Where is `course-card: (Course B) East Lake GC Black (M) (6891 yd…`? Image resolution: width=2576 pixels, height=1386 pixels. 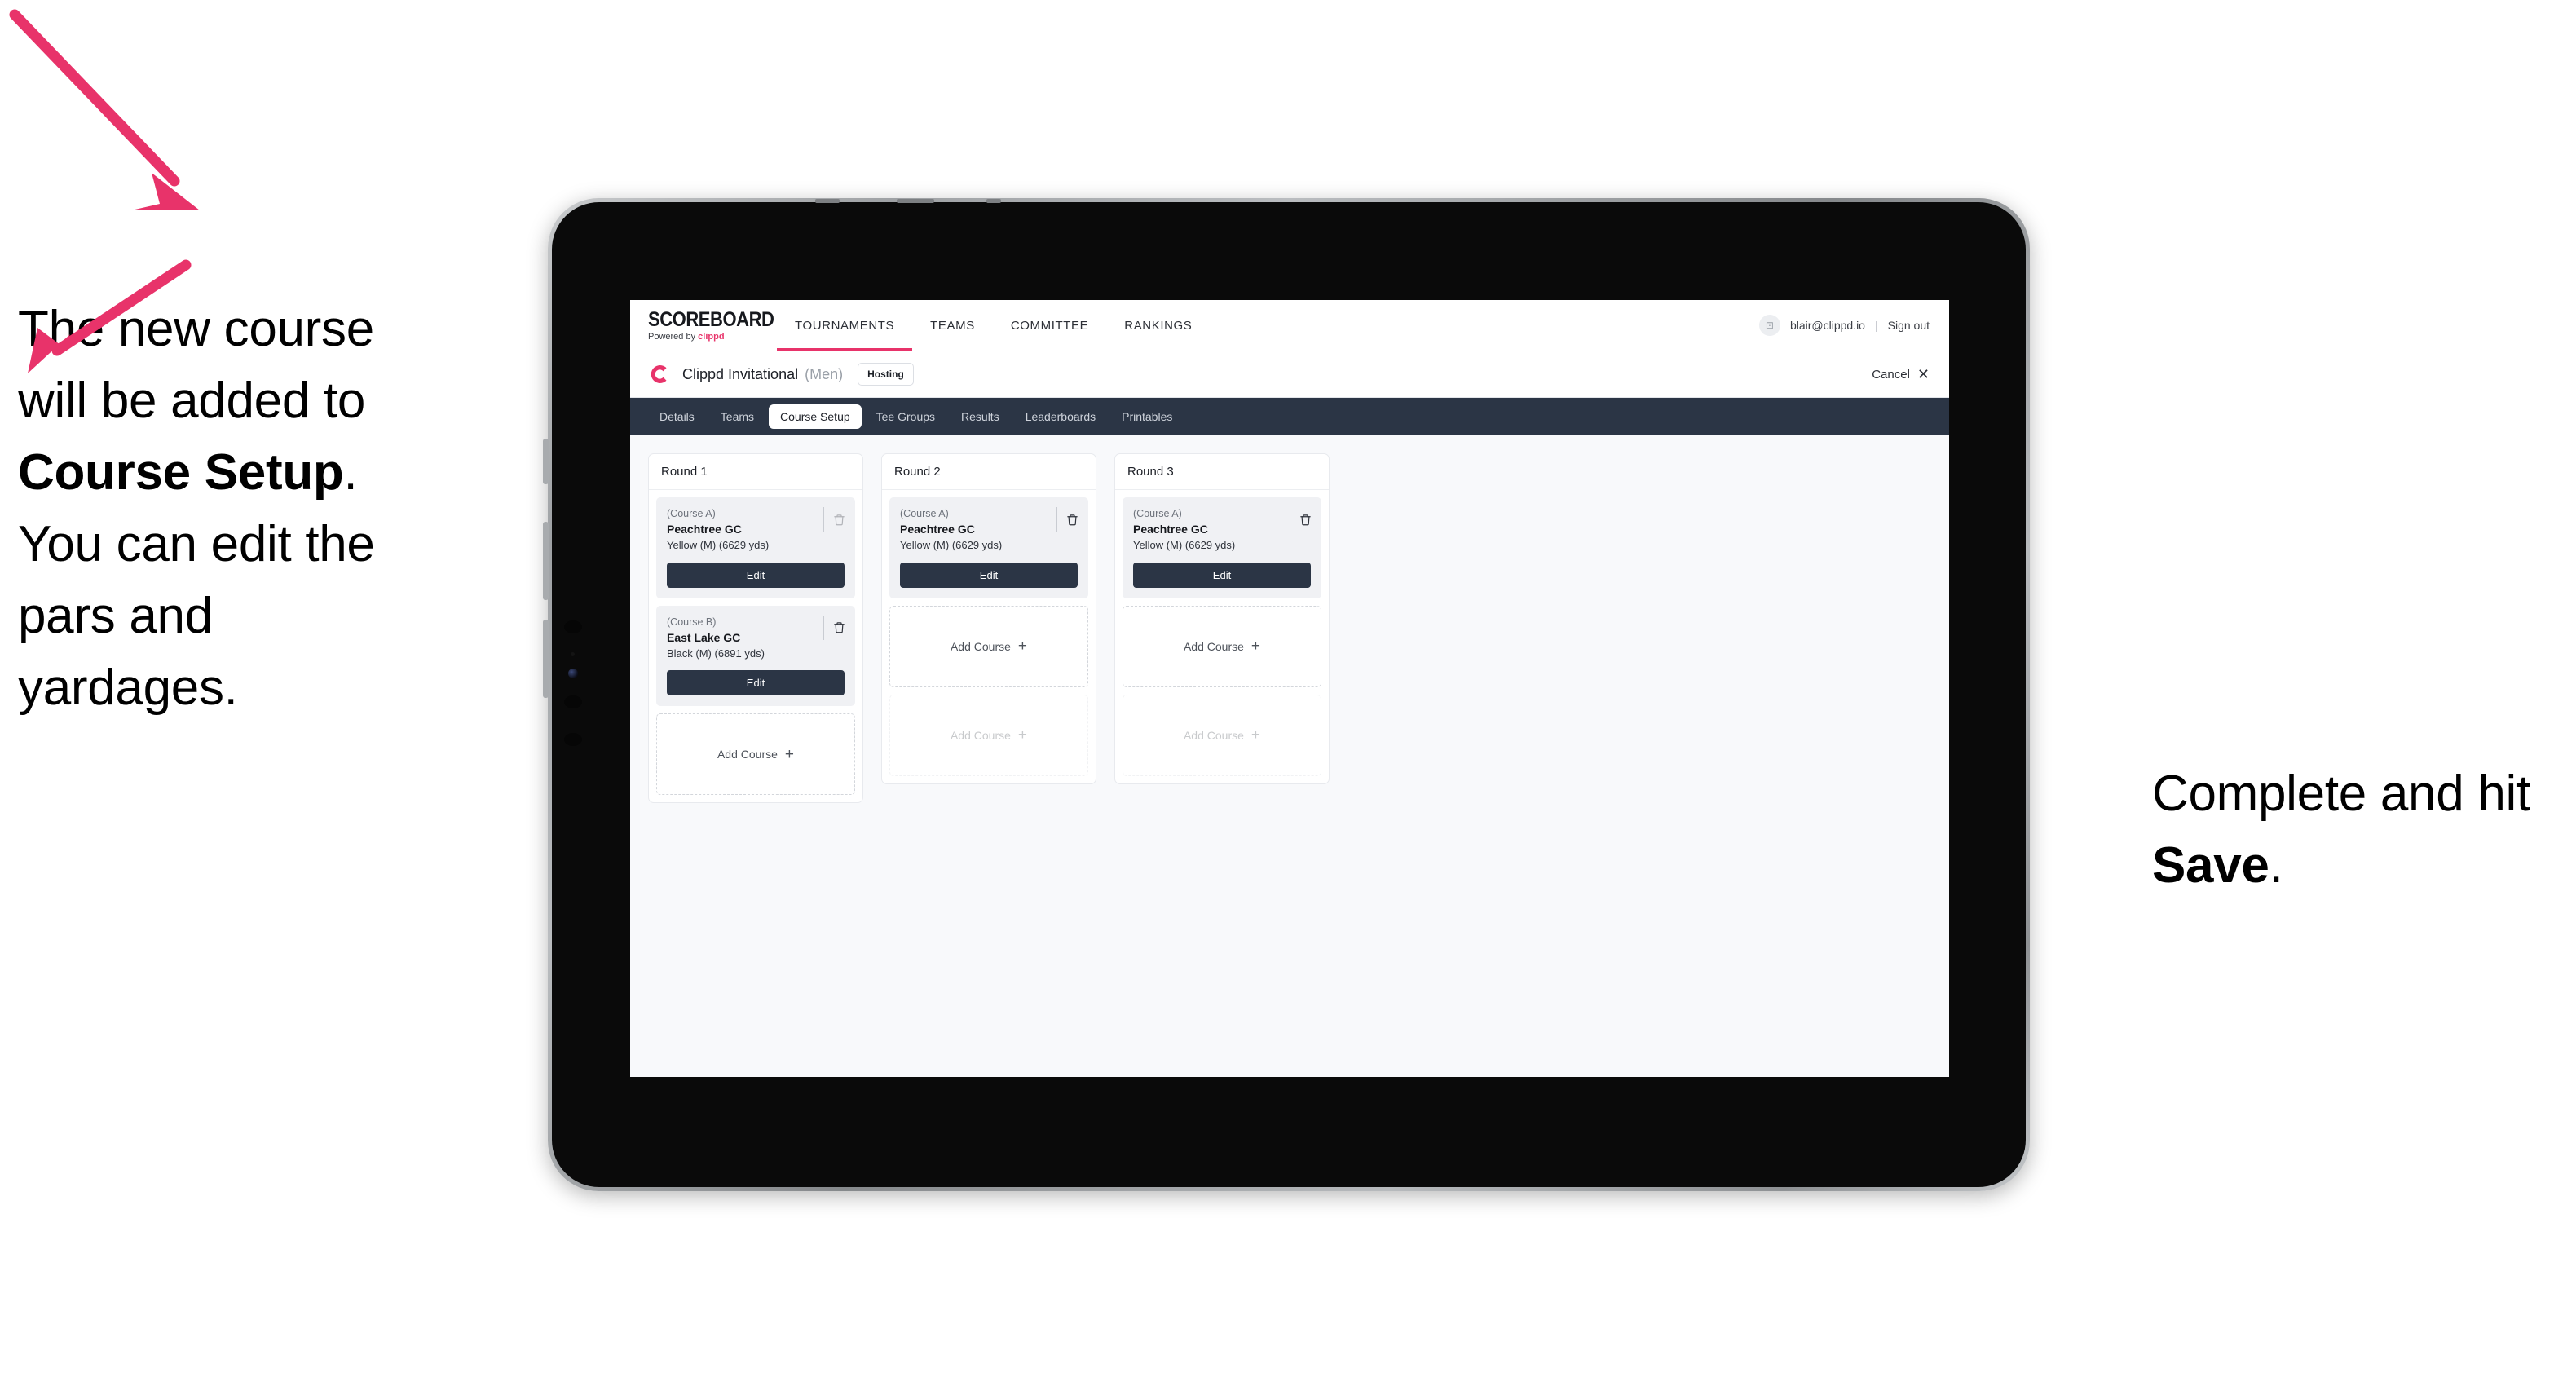 course-card: (Course B) East Lake GC Black (M) (6891 yd… is located at coordinates (755, 656).